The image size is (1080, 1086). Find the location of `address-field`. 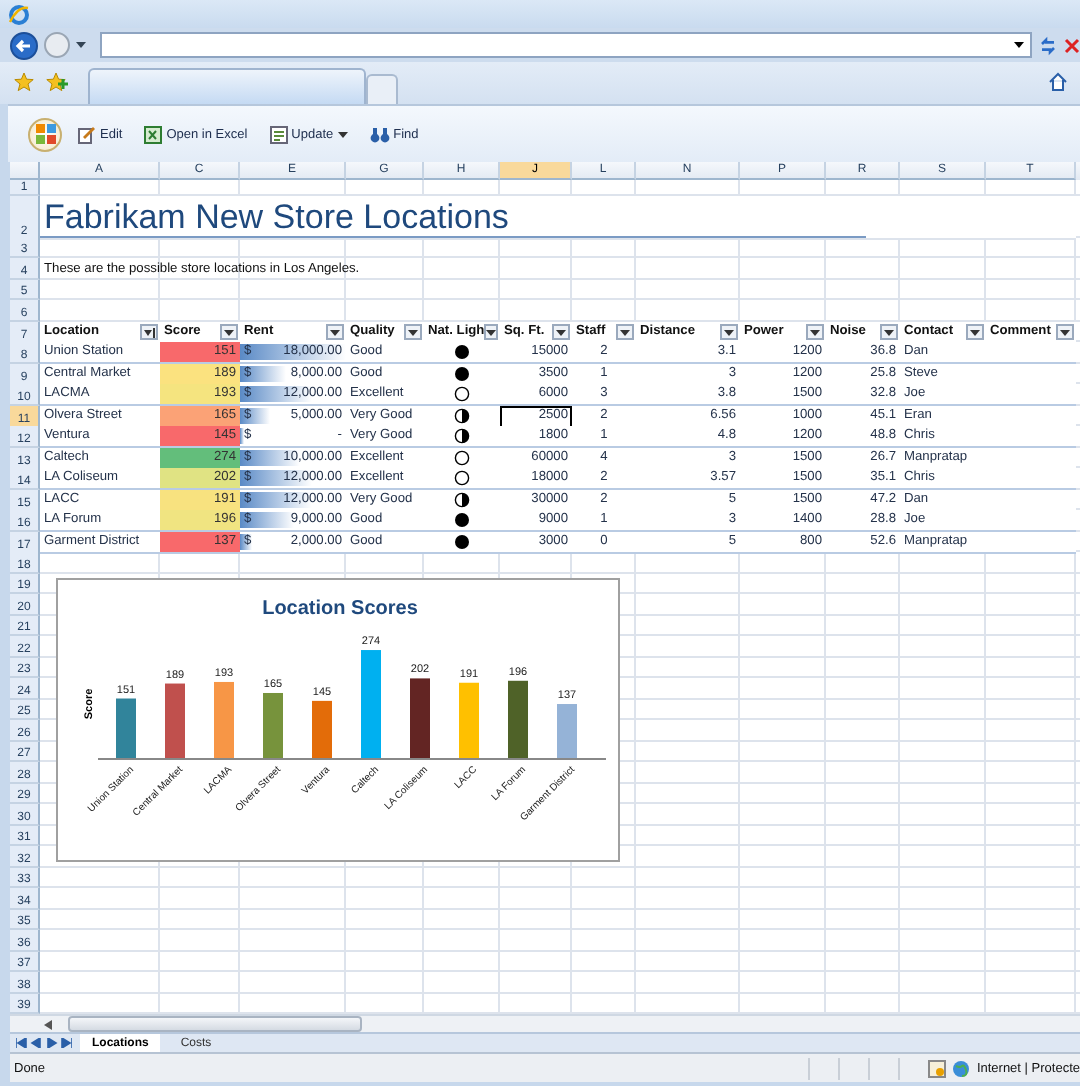

address-field is located at coordinates (566, 45).